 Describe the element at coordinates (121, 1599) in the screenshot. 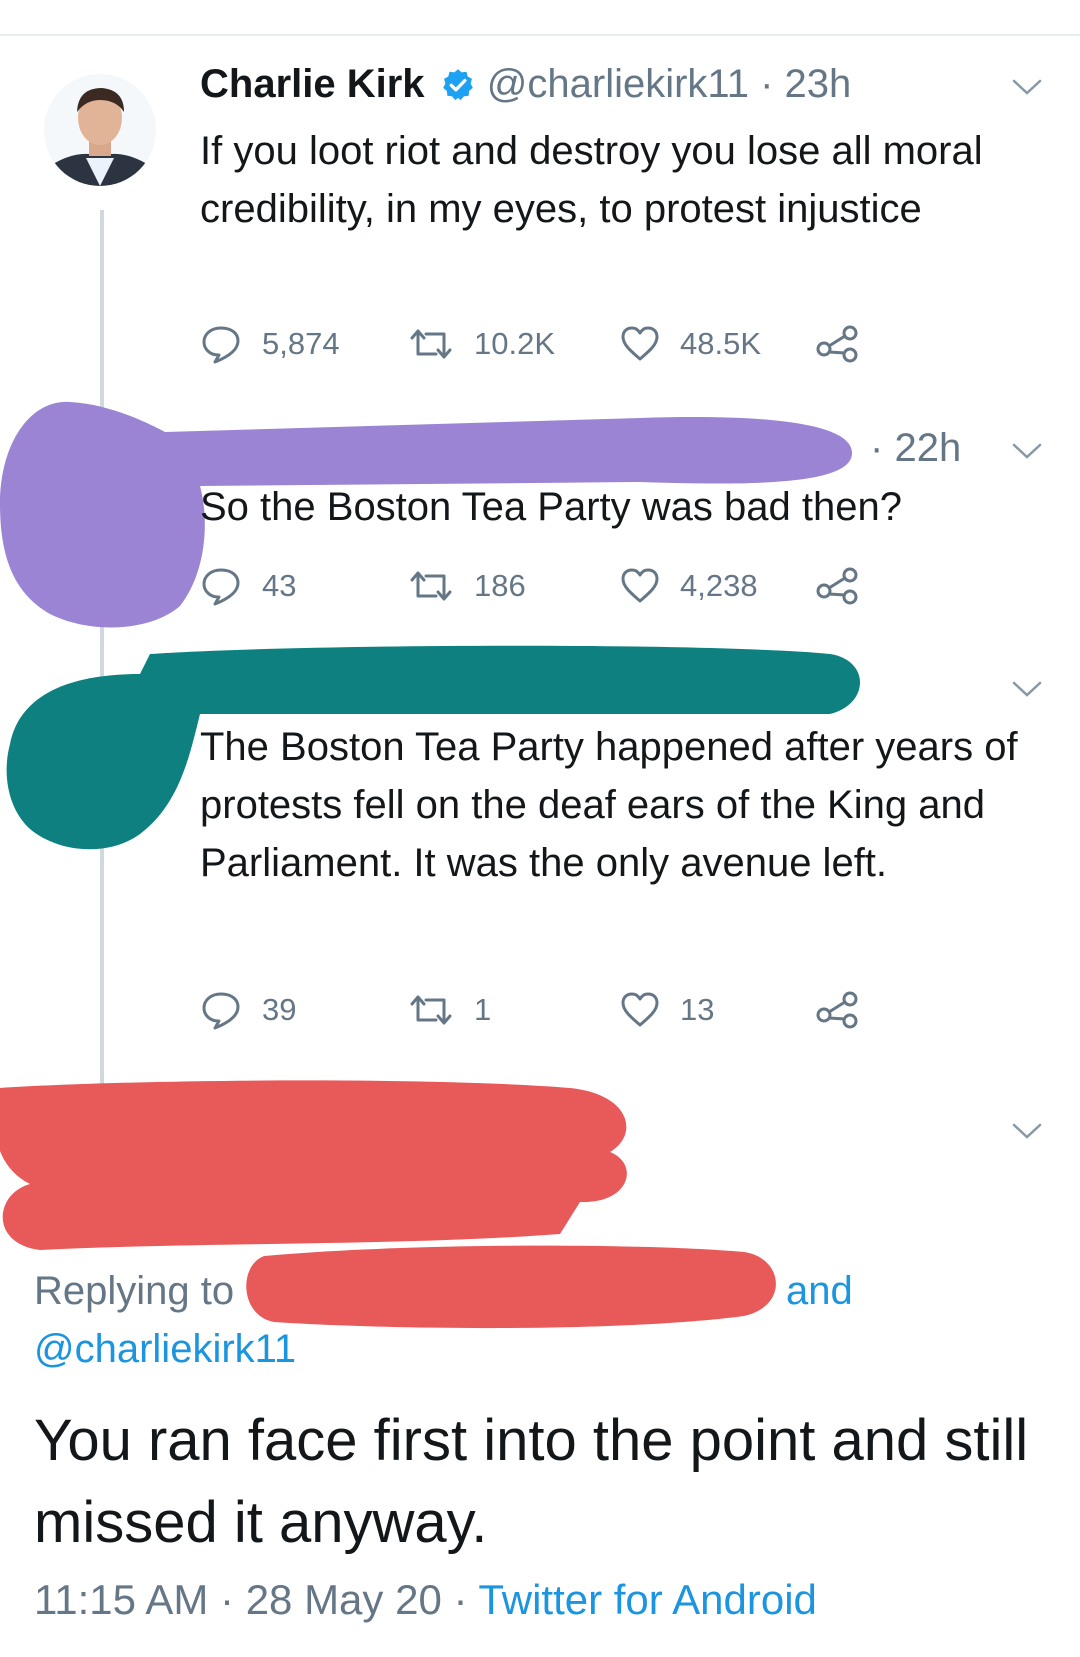

I see `tweet-timestamp: 11:15 AM` at that location.